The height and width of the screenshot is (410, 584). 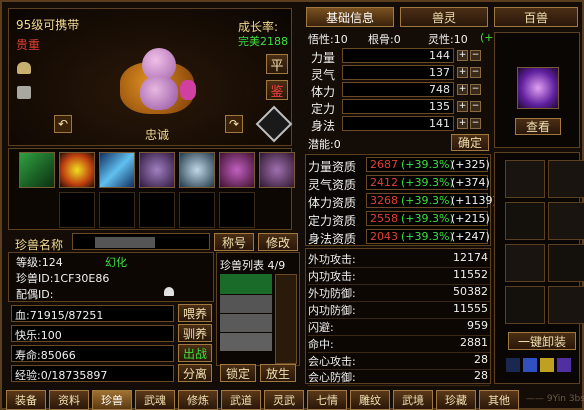 What do you see at coordinates (350, 17) in the screenshot?
I see `tab-basic-info: 基础信息` at bounding box center [350, 17].